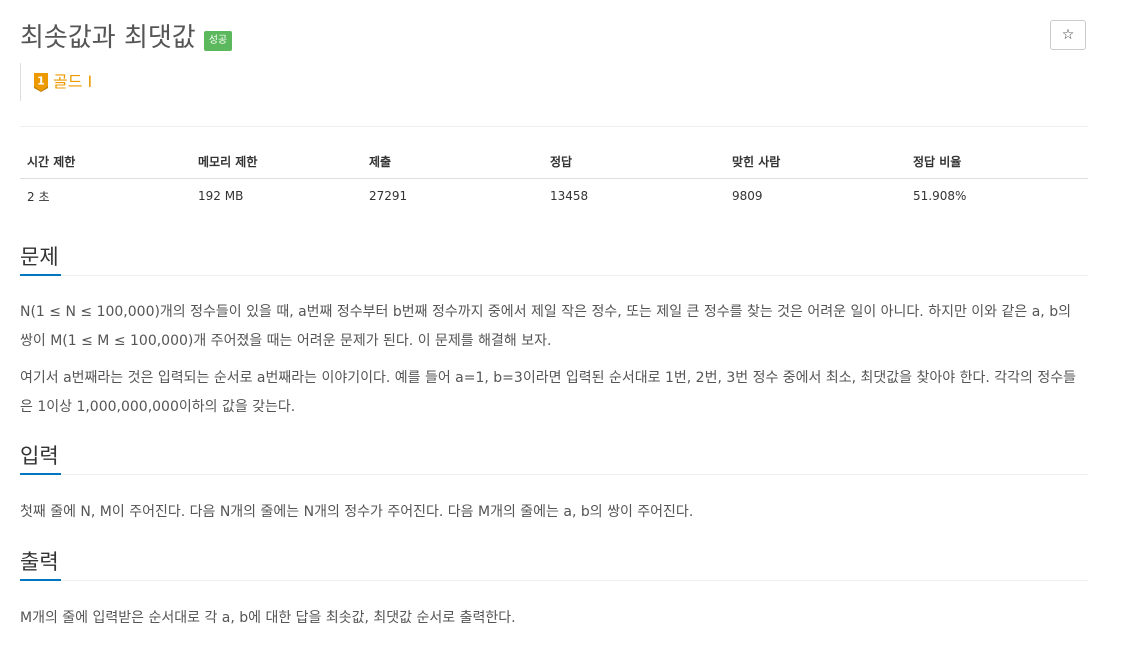 This screenshot has width=1121, height=651. What do you see at coordinates (221, 196) in the screenshot?
I see `memory-limit-value: 192 MB` at bounding box center [221, 196].